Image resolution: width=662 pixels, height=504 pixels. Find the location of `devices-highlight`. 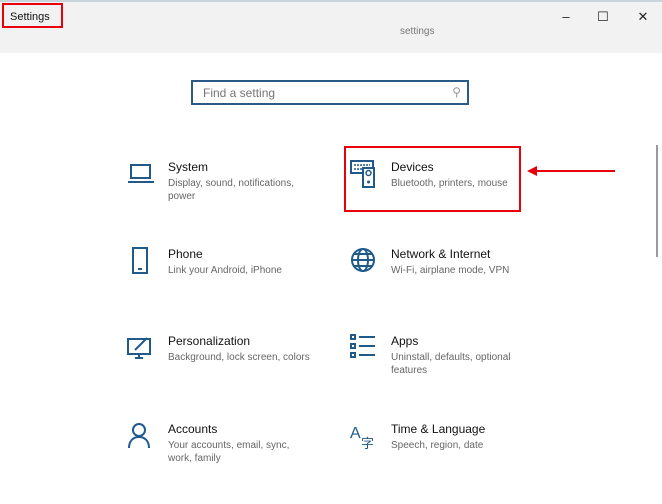

devices-highlight is located at coordinates (432, 179).